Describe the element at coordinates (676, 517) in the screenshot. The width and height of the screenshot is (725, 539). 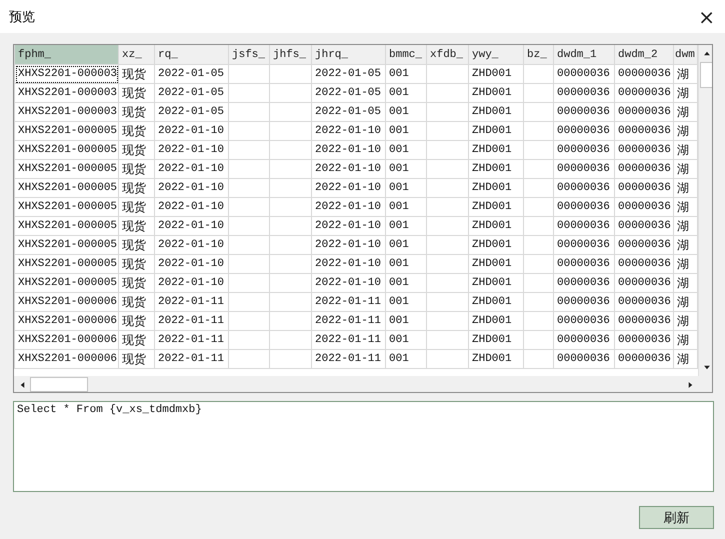
I see `refresh-button: 刷新` at that location.